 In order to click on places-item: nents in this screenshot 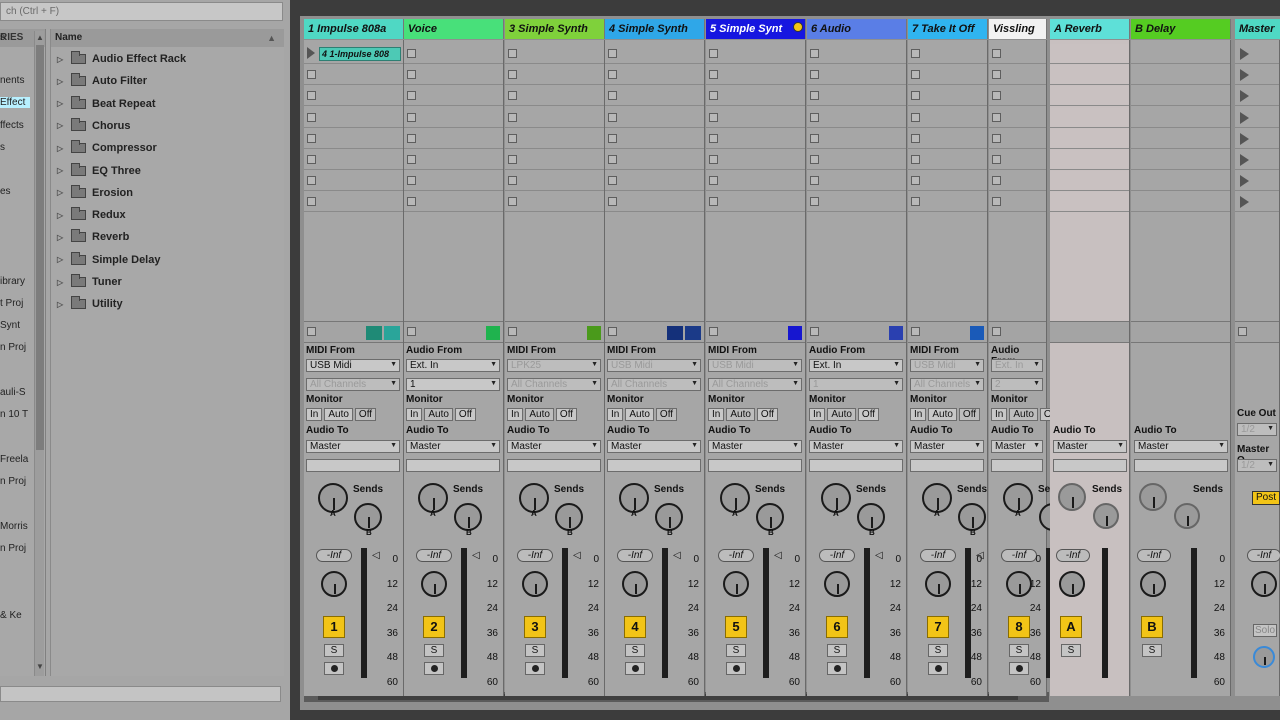, I will do `click(12, 80)`.